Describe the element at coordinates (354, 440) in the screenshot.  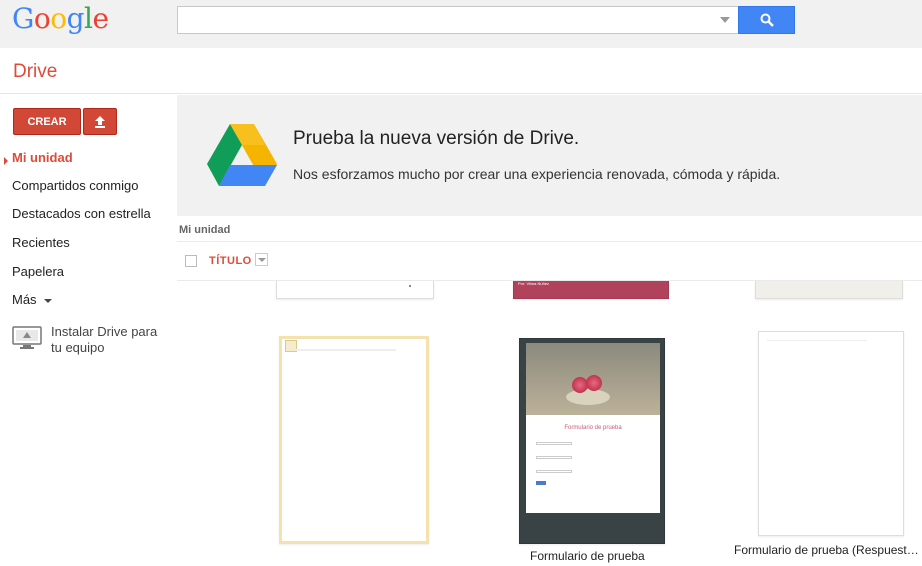
I see `file-thumbnail-spreadsheet` at that location.